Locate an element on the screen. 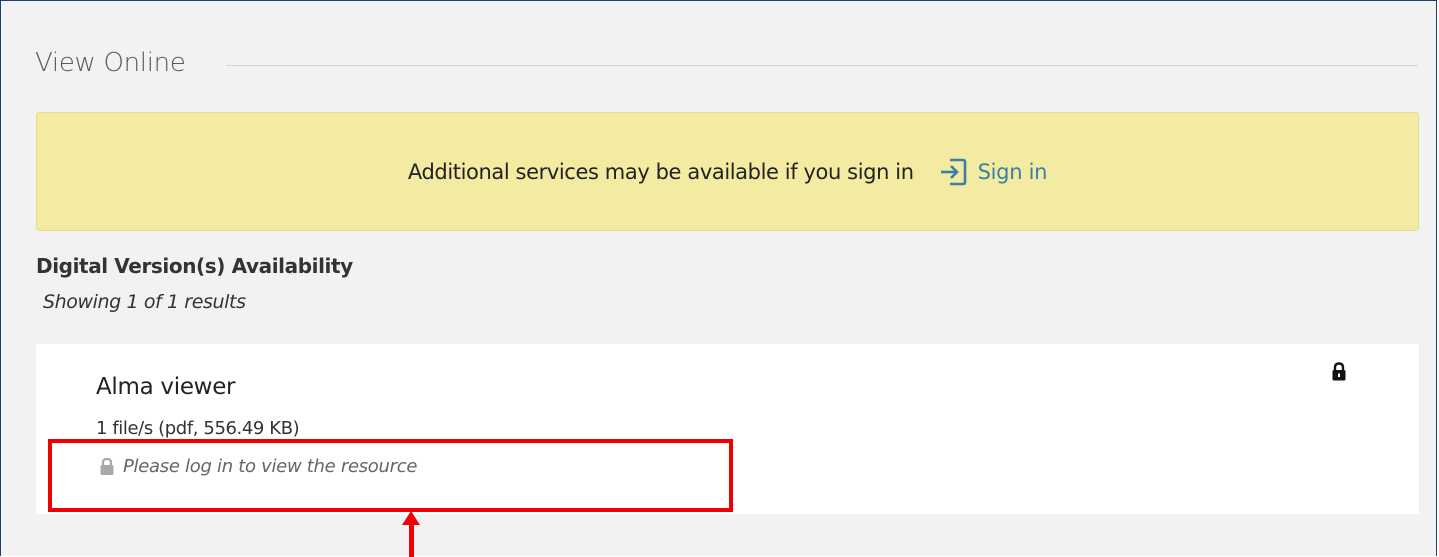  login-required-note: Please log in to view the resource is located at coordinates (258, 466).